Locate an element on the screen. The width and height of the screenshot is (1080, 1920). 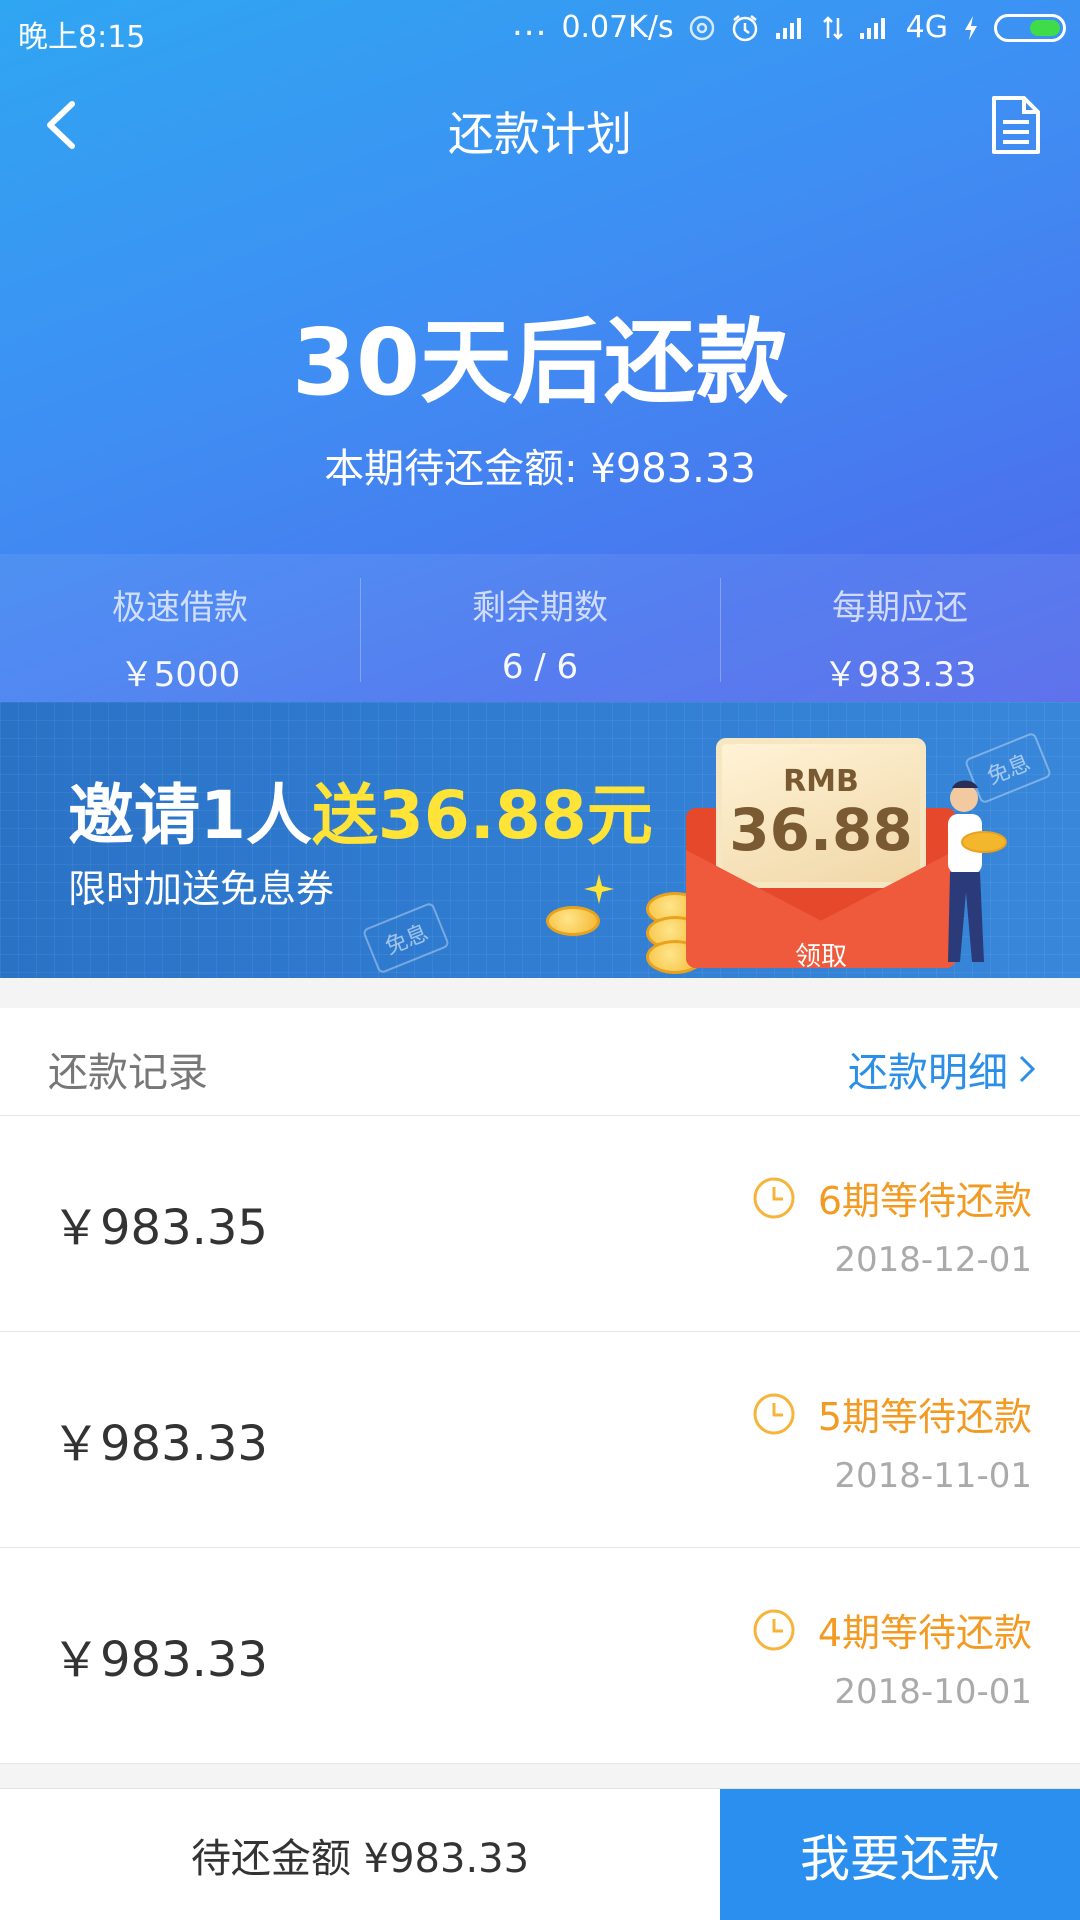
banner-headline: 邀请1人送36.88元 is located at coordinates (360, 810).